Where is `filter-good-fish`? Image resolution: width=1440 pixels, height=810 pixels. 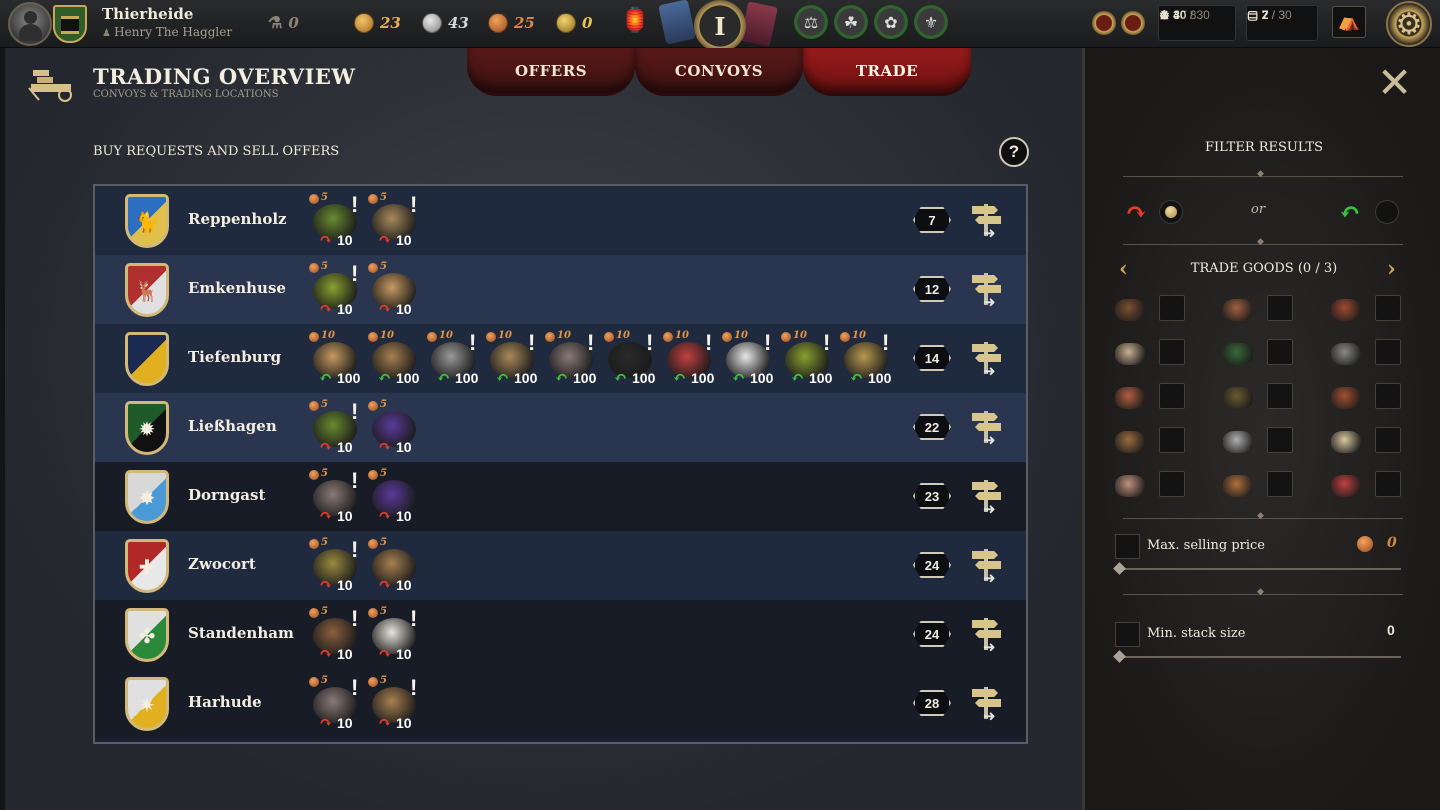
filter-good-fish is located at coordinates (1263, 398).